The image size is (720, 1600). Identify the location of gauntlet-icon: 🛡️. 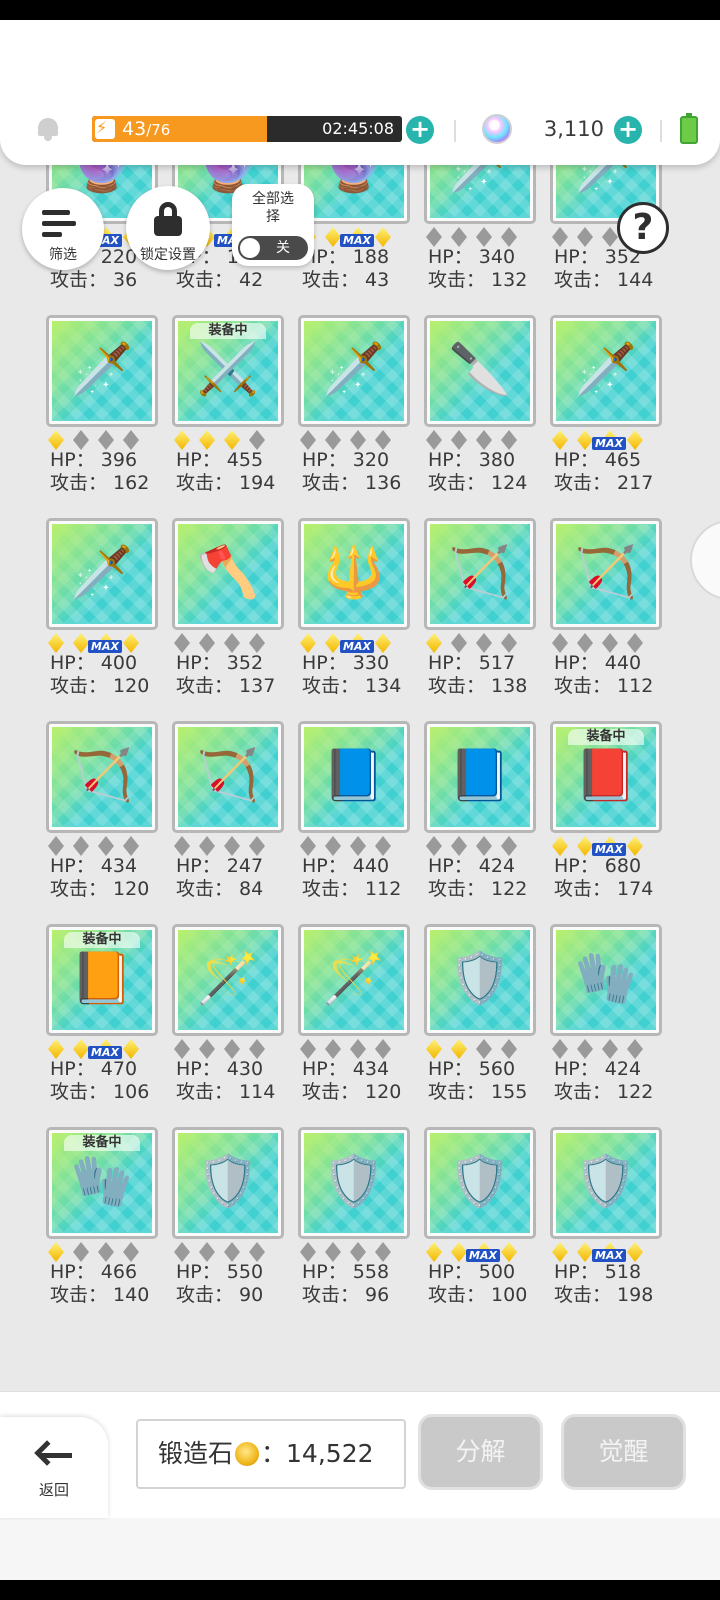
(480, 978).